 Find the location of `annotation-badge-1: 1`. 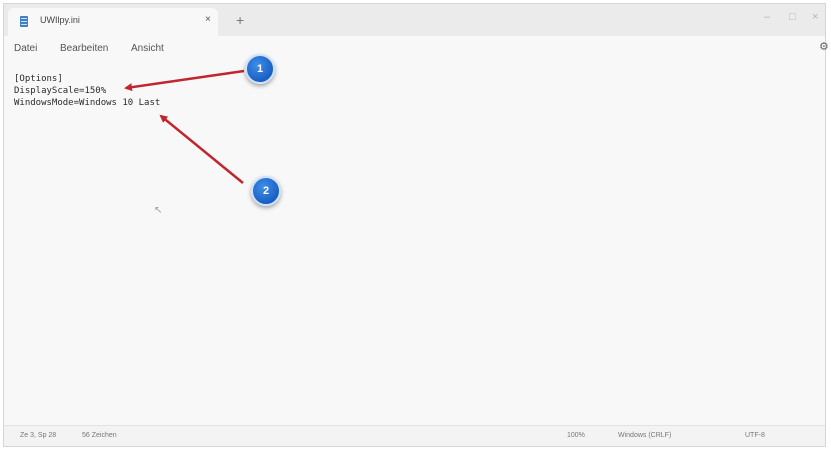

annotation-badge-1: 1 is located at coordinates (260, 69).